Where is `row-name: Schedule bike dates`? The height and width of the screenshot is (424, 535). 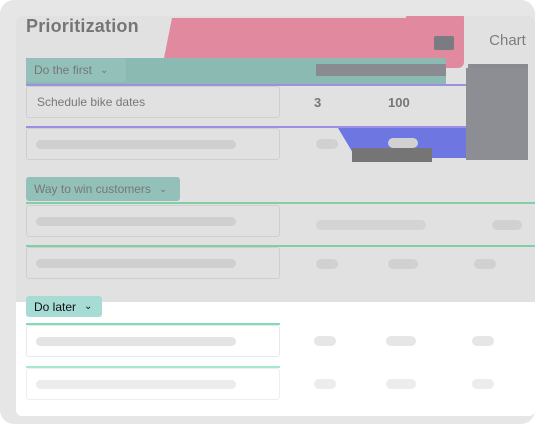 row-name: Schedule bike dates is located at coordinates (91, 102).